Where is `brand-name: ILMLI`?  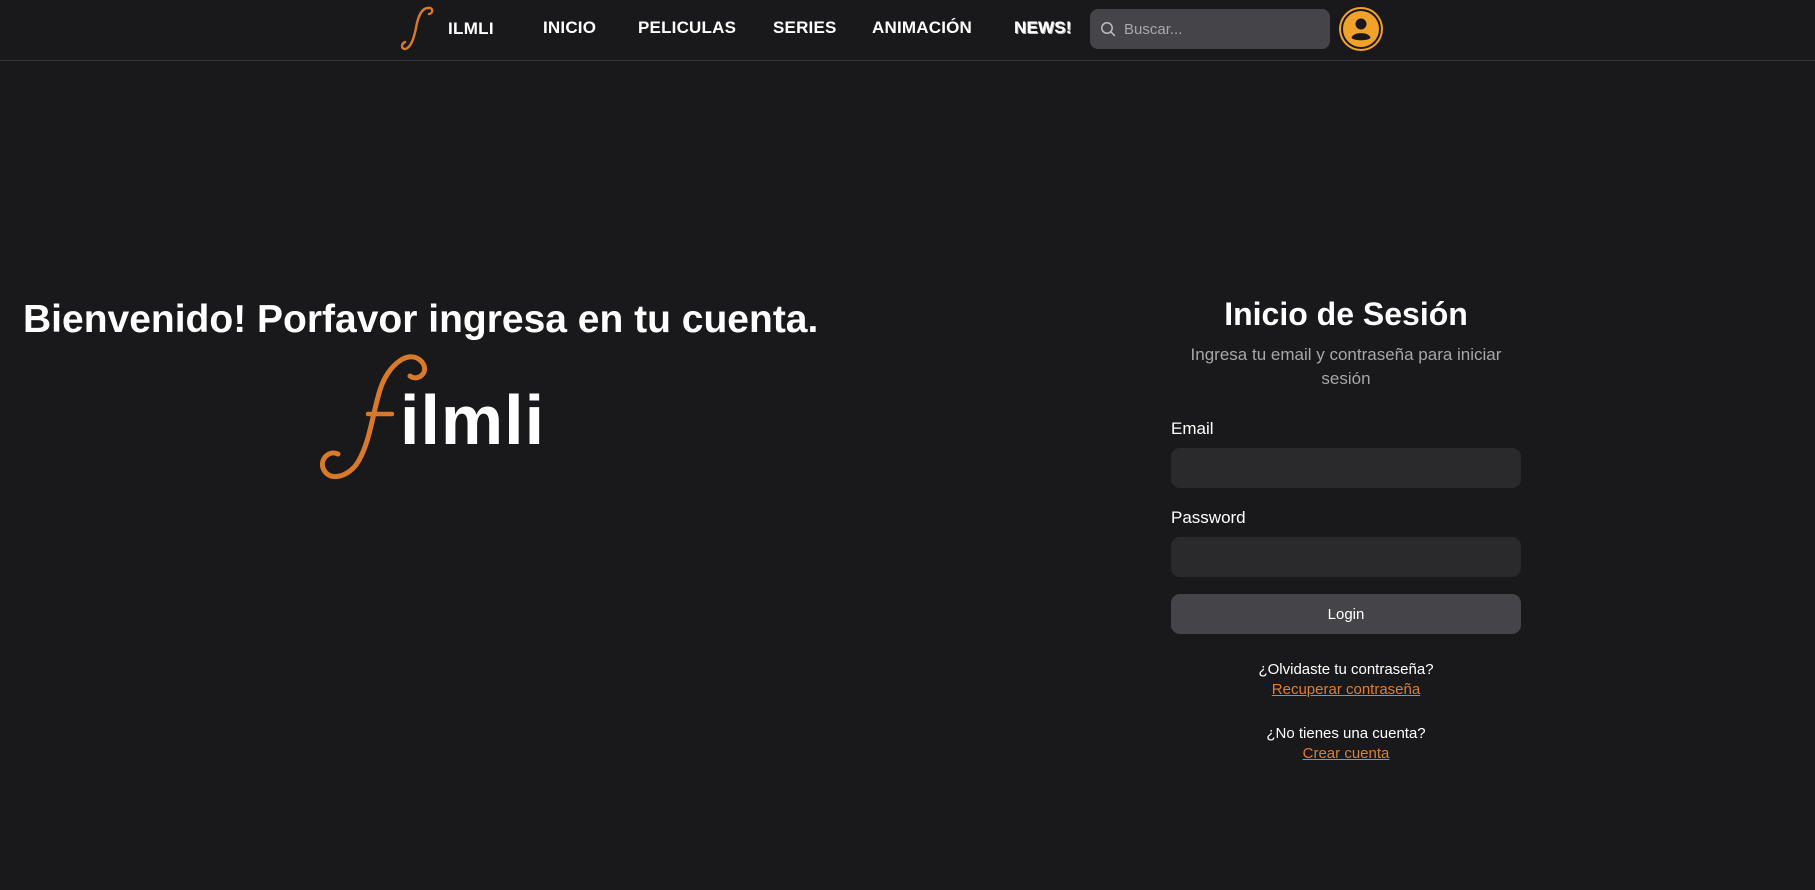 brand-name: ILMLI is located at coordinates (471, 28).